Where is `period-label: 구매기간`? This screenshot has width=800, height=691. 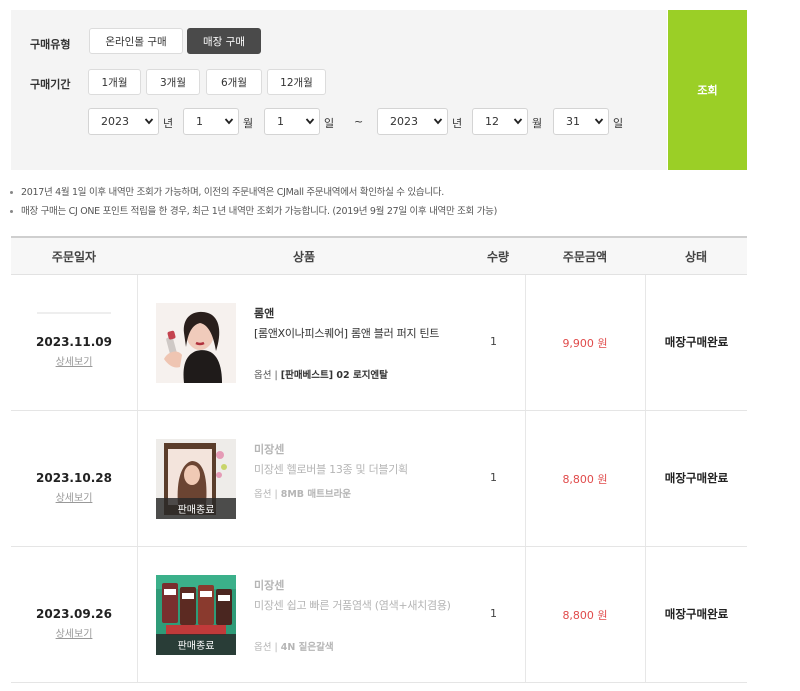
period-label: 구매기간 is located at coordinates (50, 84).